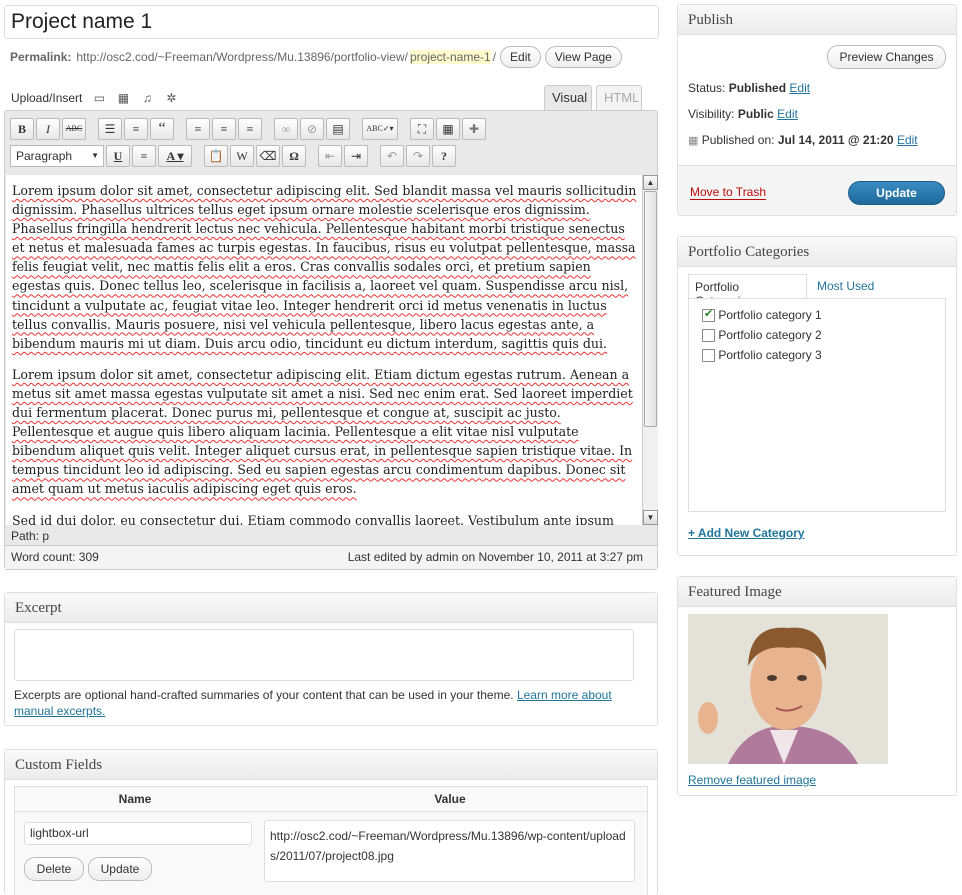 This screenshot has height=895, width=962. Describe the element at coordinates (650, 309) in the screenshot. I see `scroll-thumb` at that location.